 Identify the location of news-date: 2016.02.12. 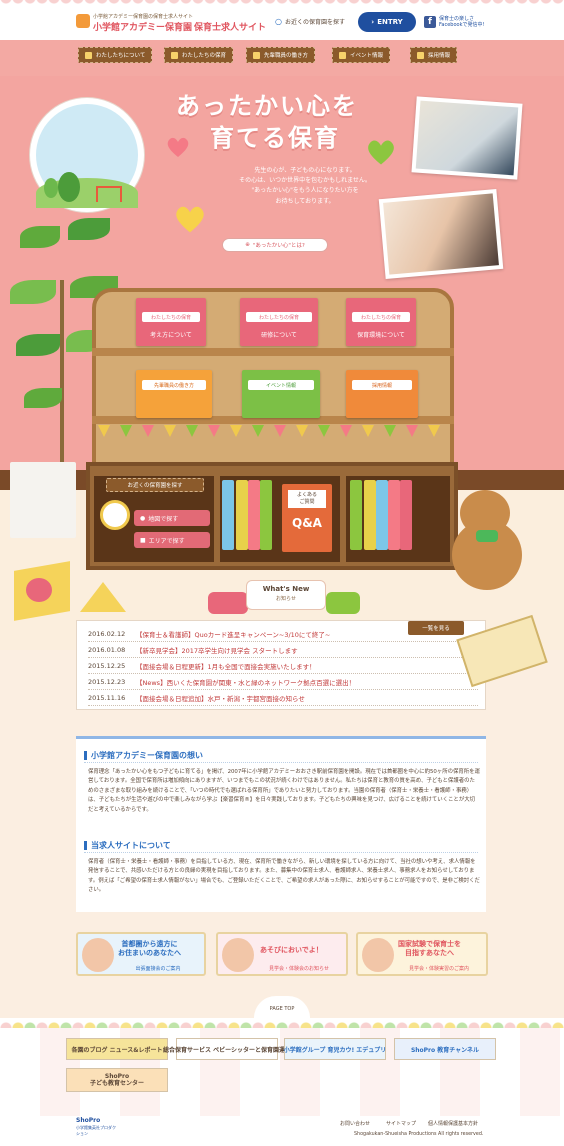
(107, 633).